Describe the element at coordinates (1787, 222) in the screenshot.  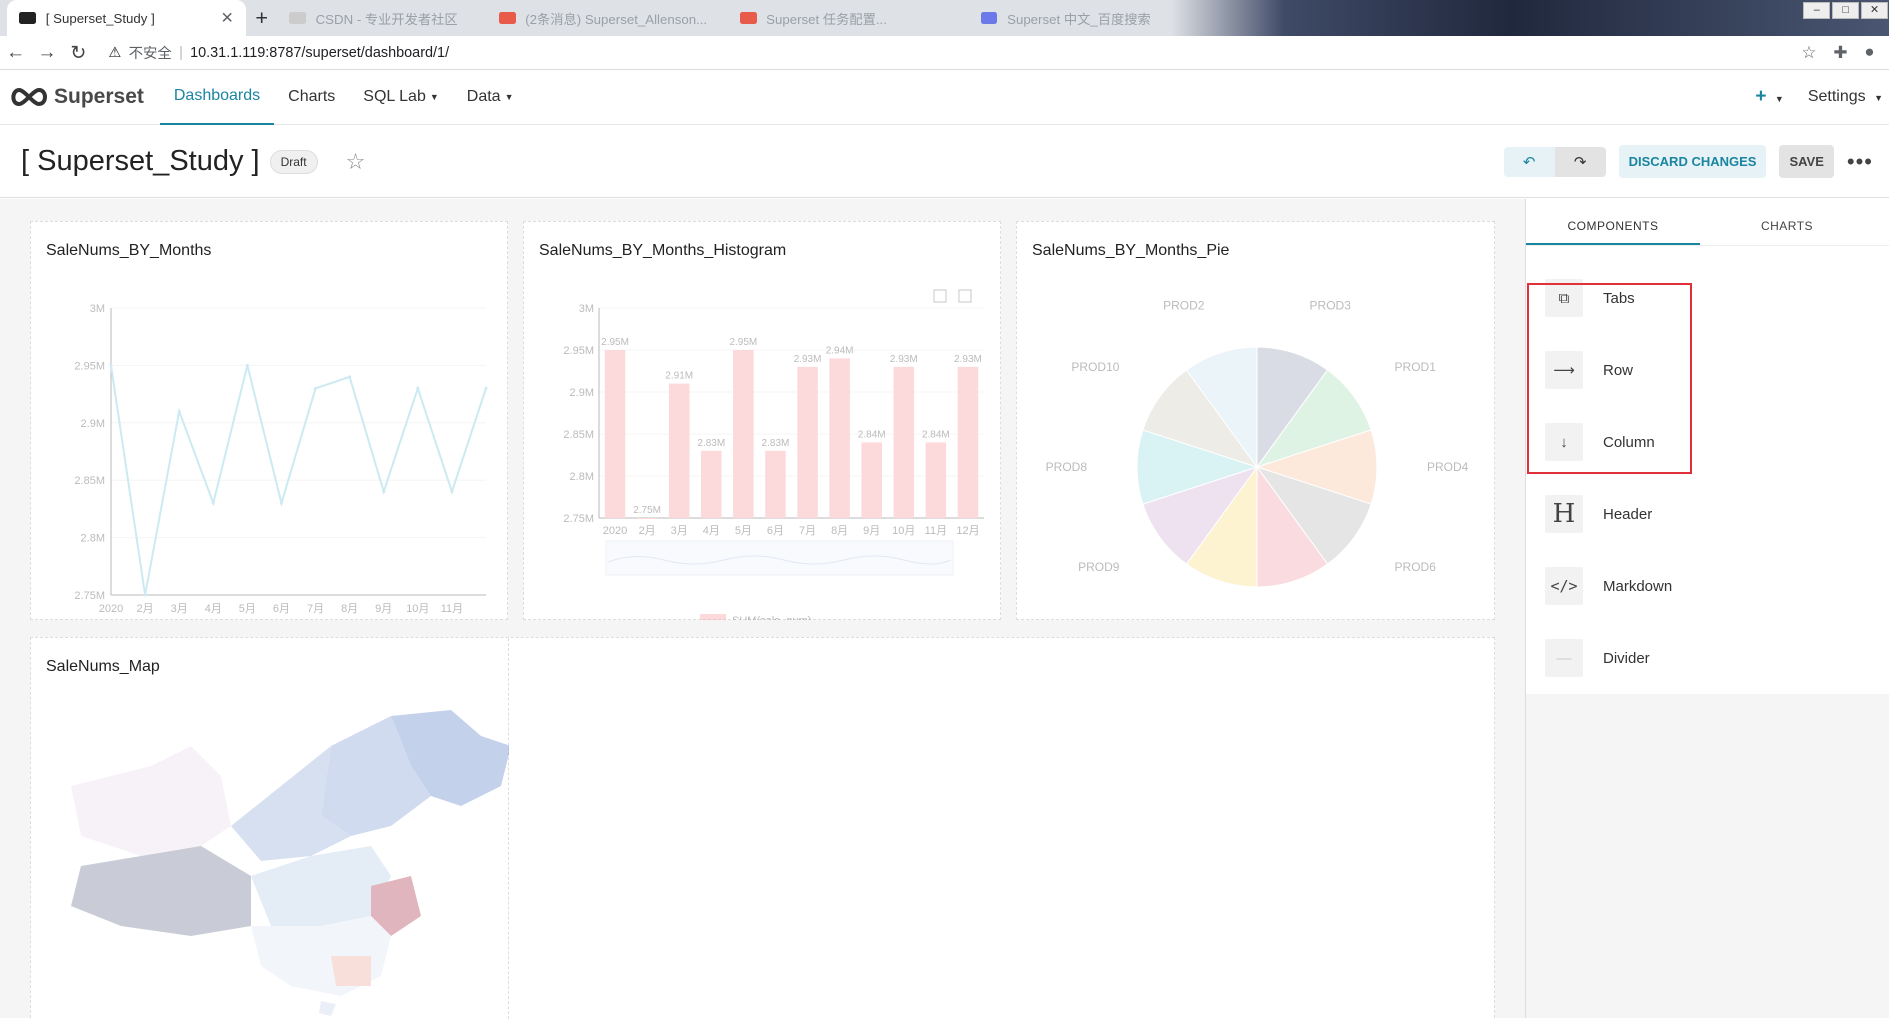
I see `tab-charts: CHARTS` at that location.